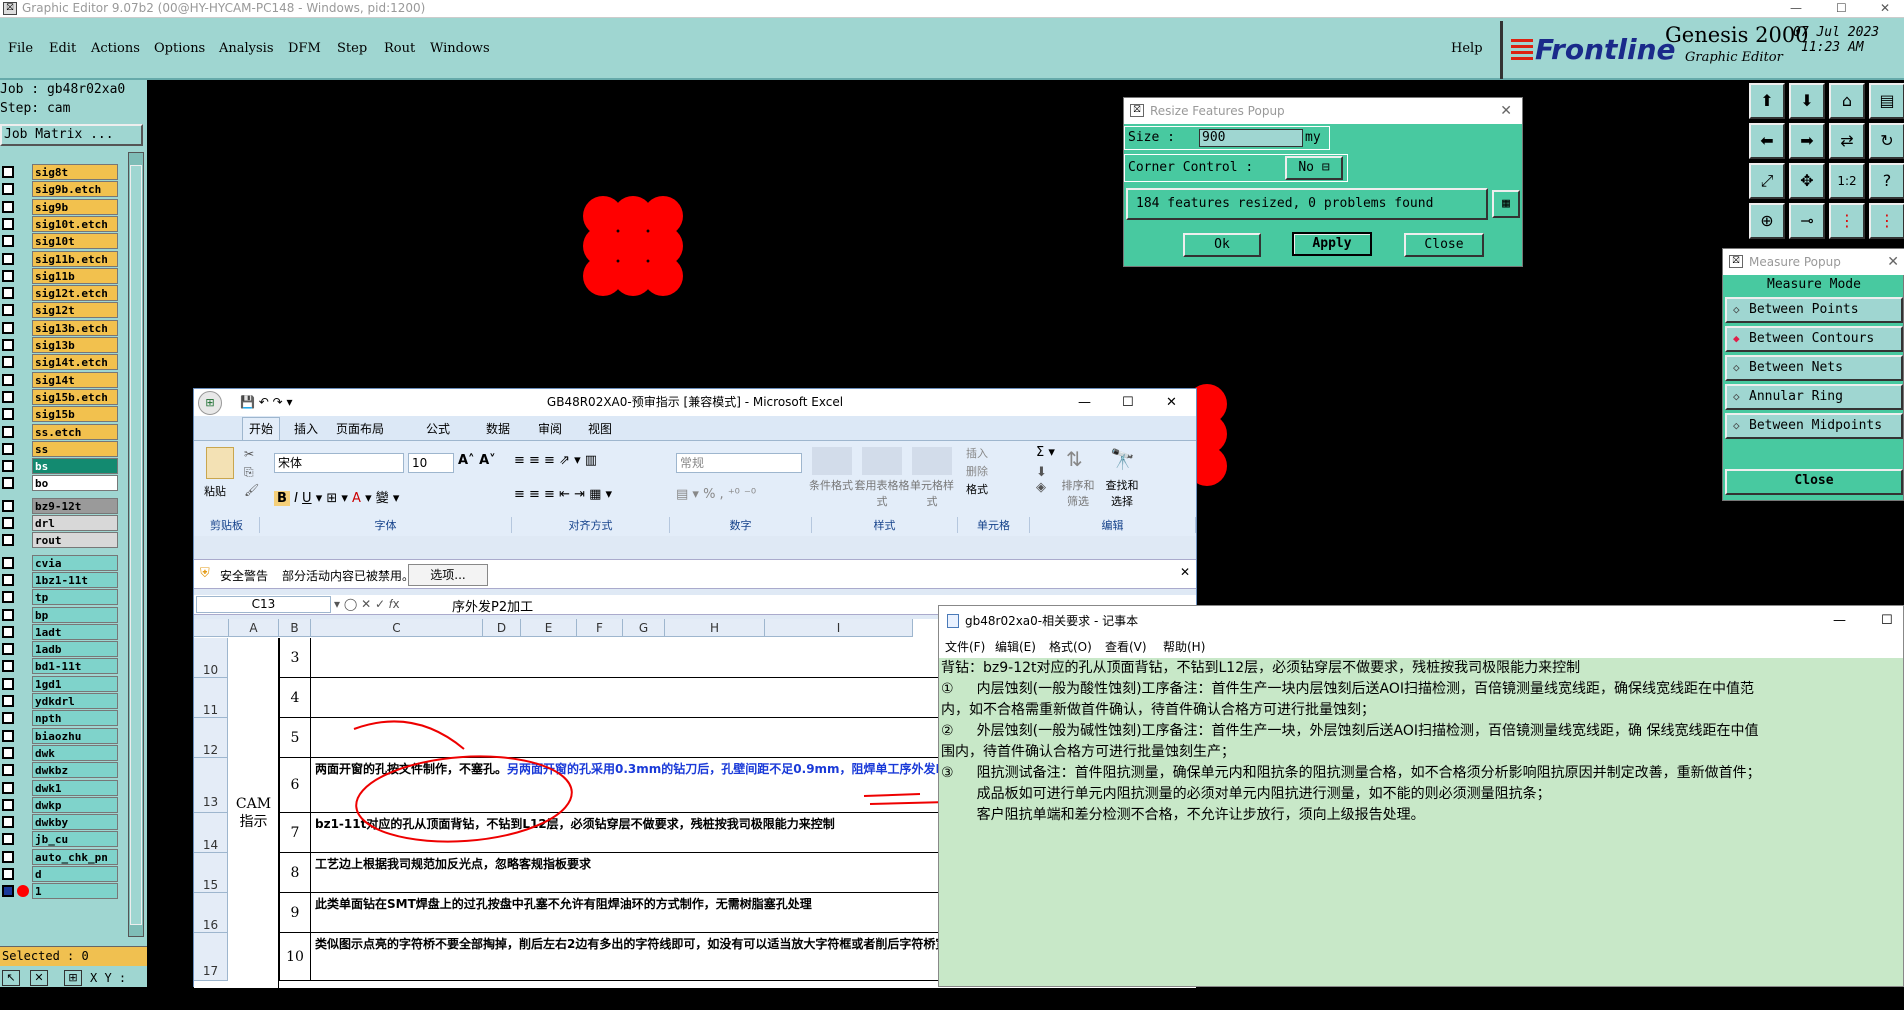 The width and height of the screenshot is (1904, 1010). What do you see at coordinates (75, 345) in the screenshot?
I see `layer-name: sig13b` at bounding box center [75, 345].